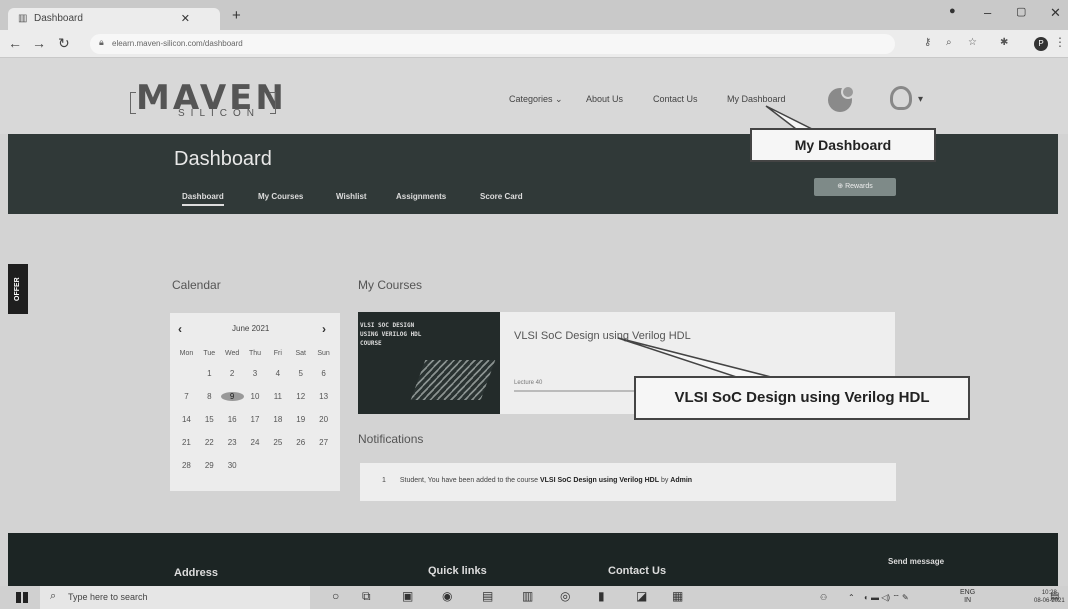  Describe the element at coordinates (677, 596) in the screenshot. I see `app-icon: ▦` at that location.